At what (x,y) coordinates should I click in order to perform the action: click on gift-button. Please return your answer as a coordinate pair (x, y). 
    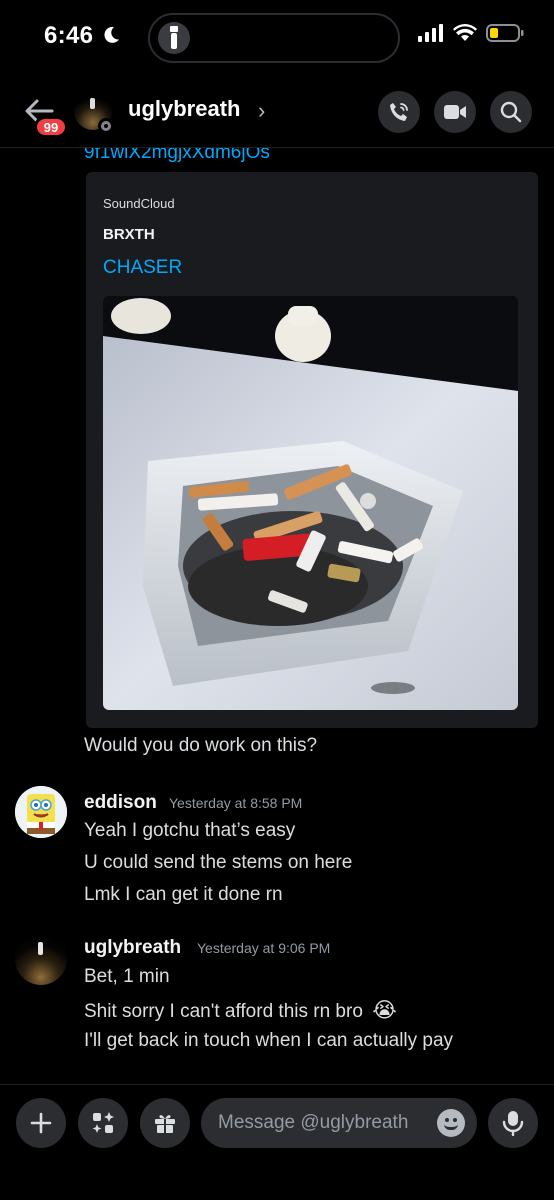
    Looking at the image, I should click on (165, 1123).